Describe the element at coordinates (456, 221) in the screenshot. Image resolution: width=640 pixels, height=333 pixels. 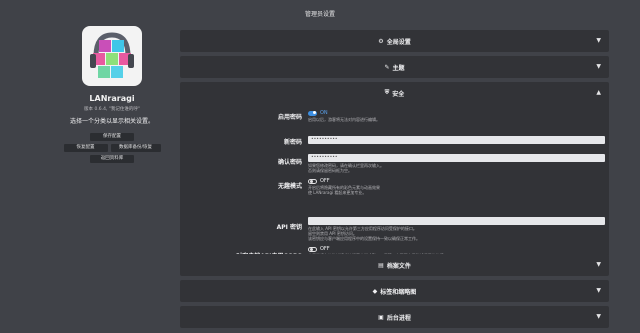
I see `api-key-input` at that location.